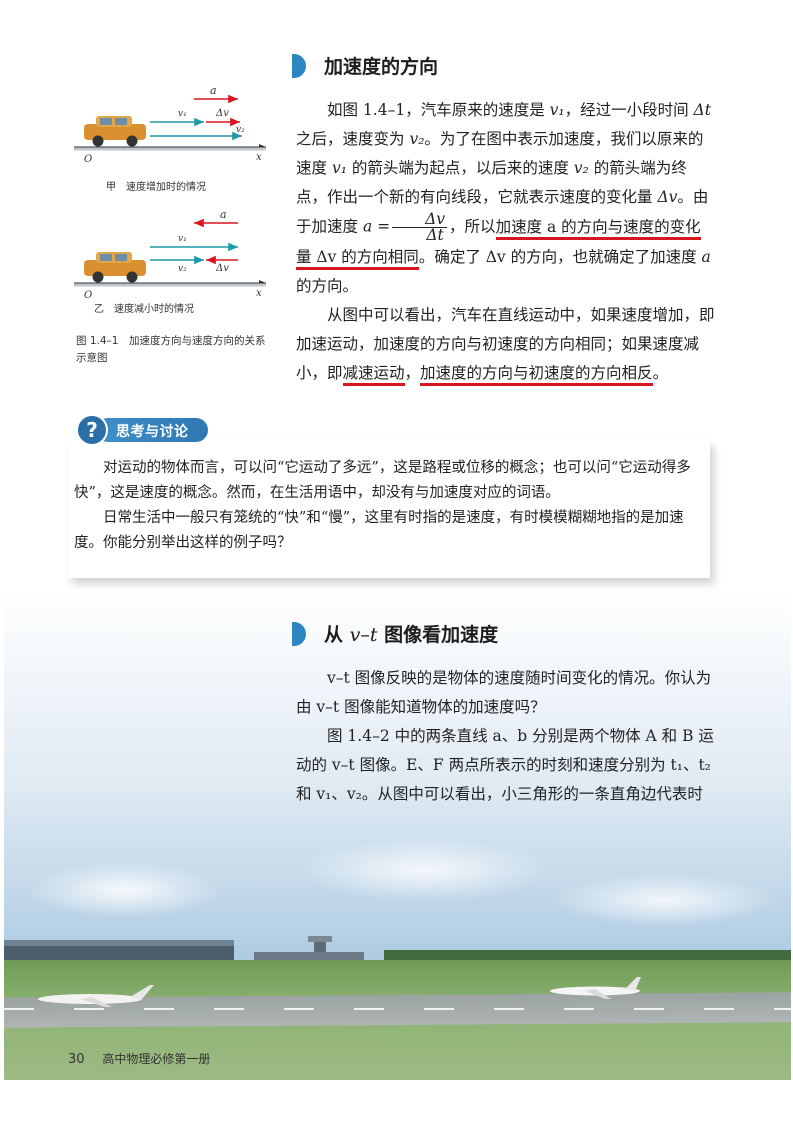 This screenshot has width=793, height=1122. I want to click on page-number: 30, so click(76, 1059).